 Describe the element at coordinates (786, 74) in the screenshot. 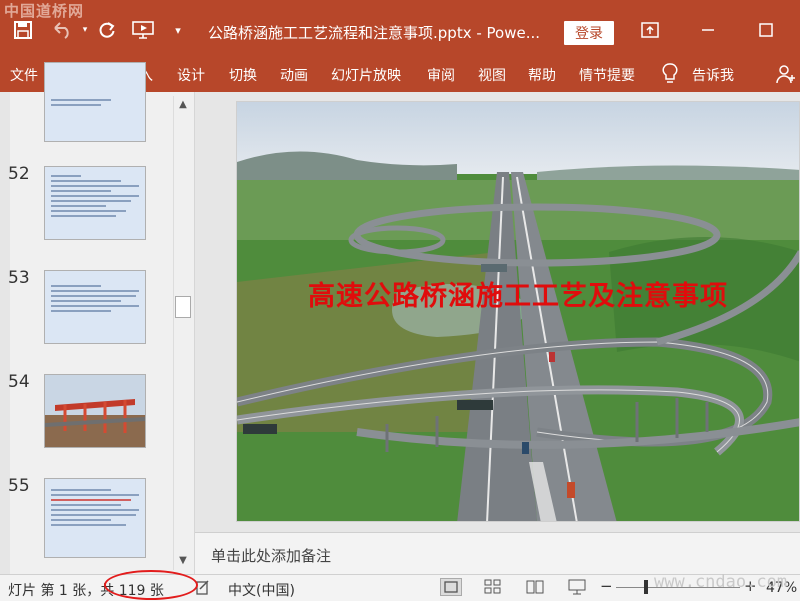

I see `share-user-icon` at that location.